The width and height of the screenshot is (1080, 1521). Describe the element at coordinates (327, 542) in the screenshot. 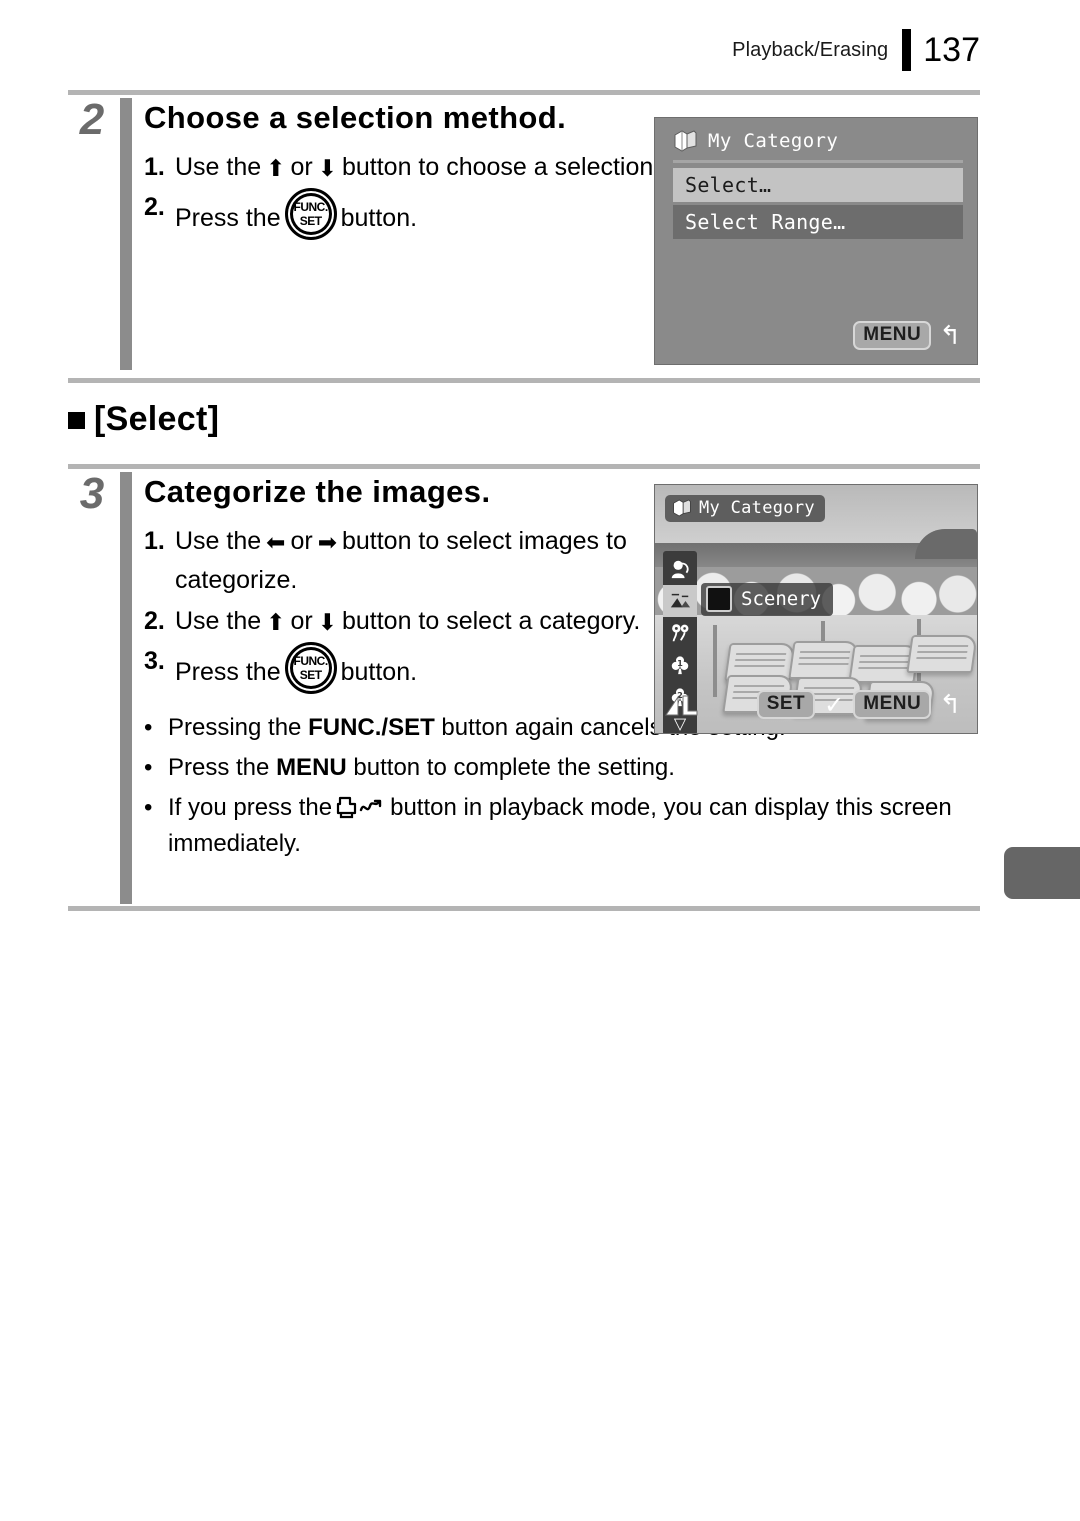

I see `arrow-right-icon: ➡` at that location.